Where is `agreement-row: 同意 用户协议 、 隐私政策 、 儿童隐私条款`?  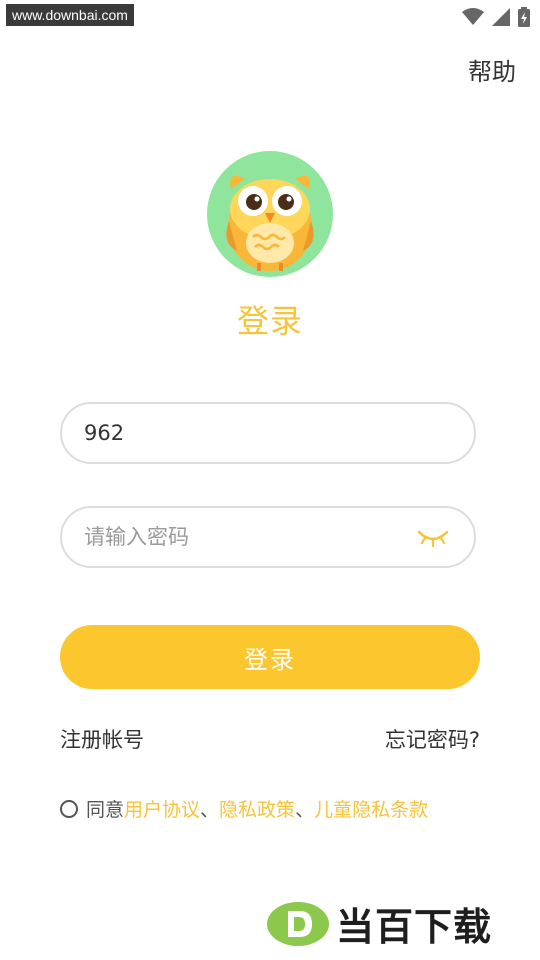 agreement-row: 同意 用户协议 、 隐私政策 、 儿童隐私条款 is located at coordinates (244, 808).